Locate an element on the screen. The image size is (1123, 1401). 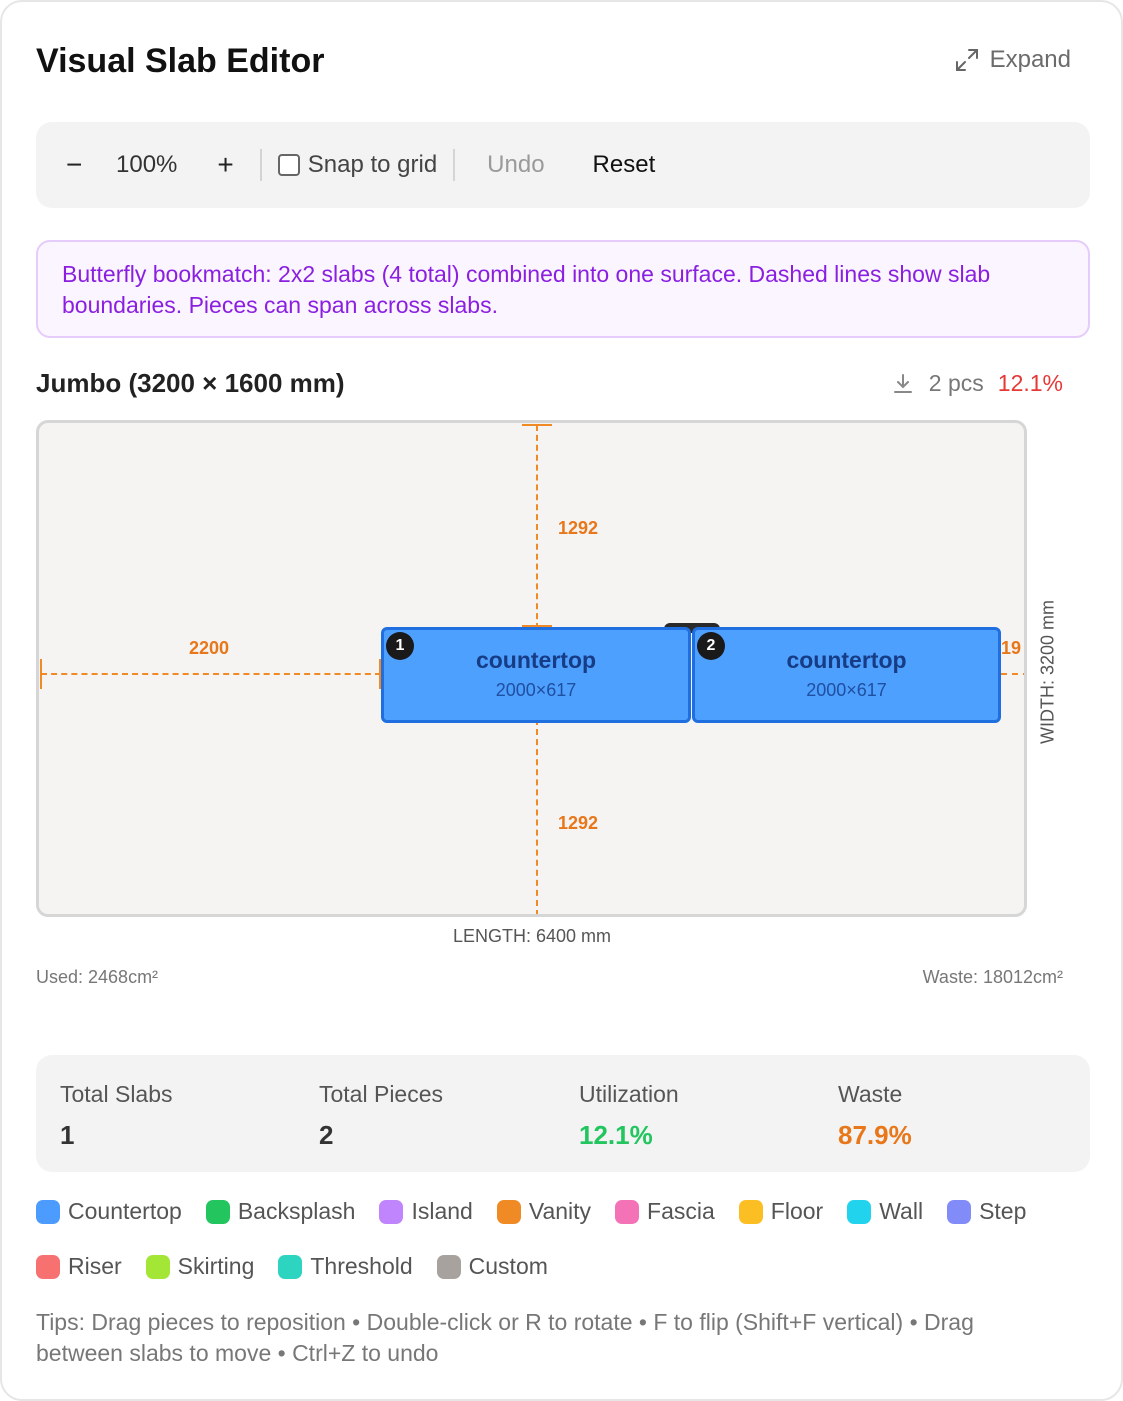
expand-button: Expand is located at coordinates (1012, 60).